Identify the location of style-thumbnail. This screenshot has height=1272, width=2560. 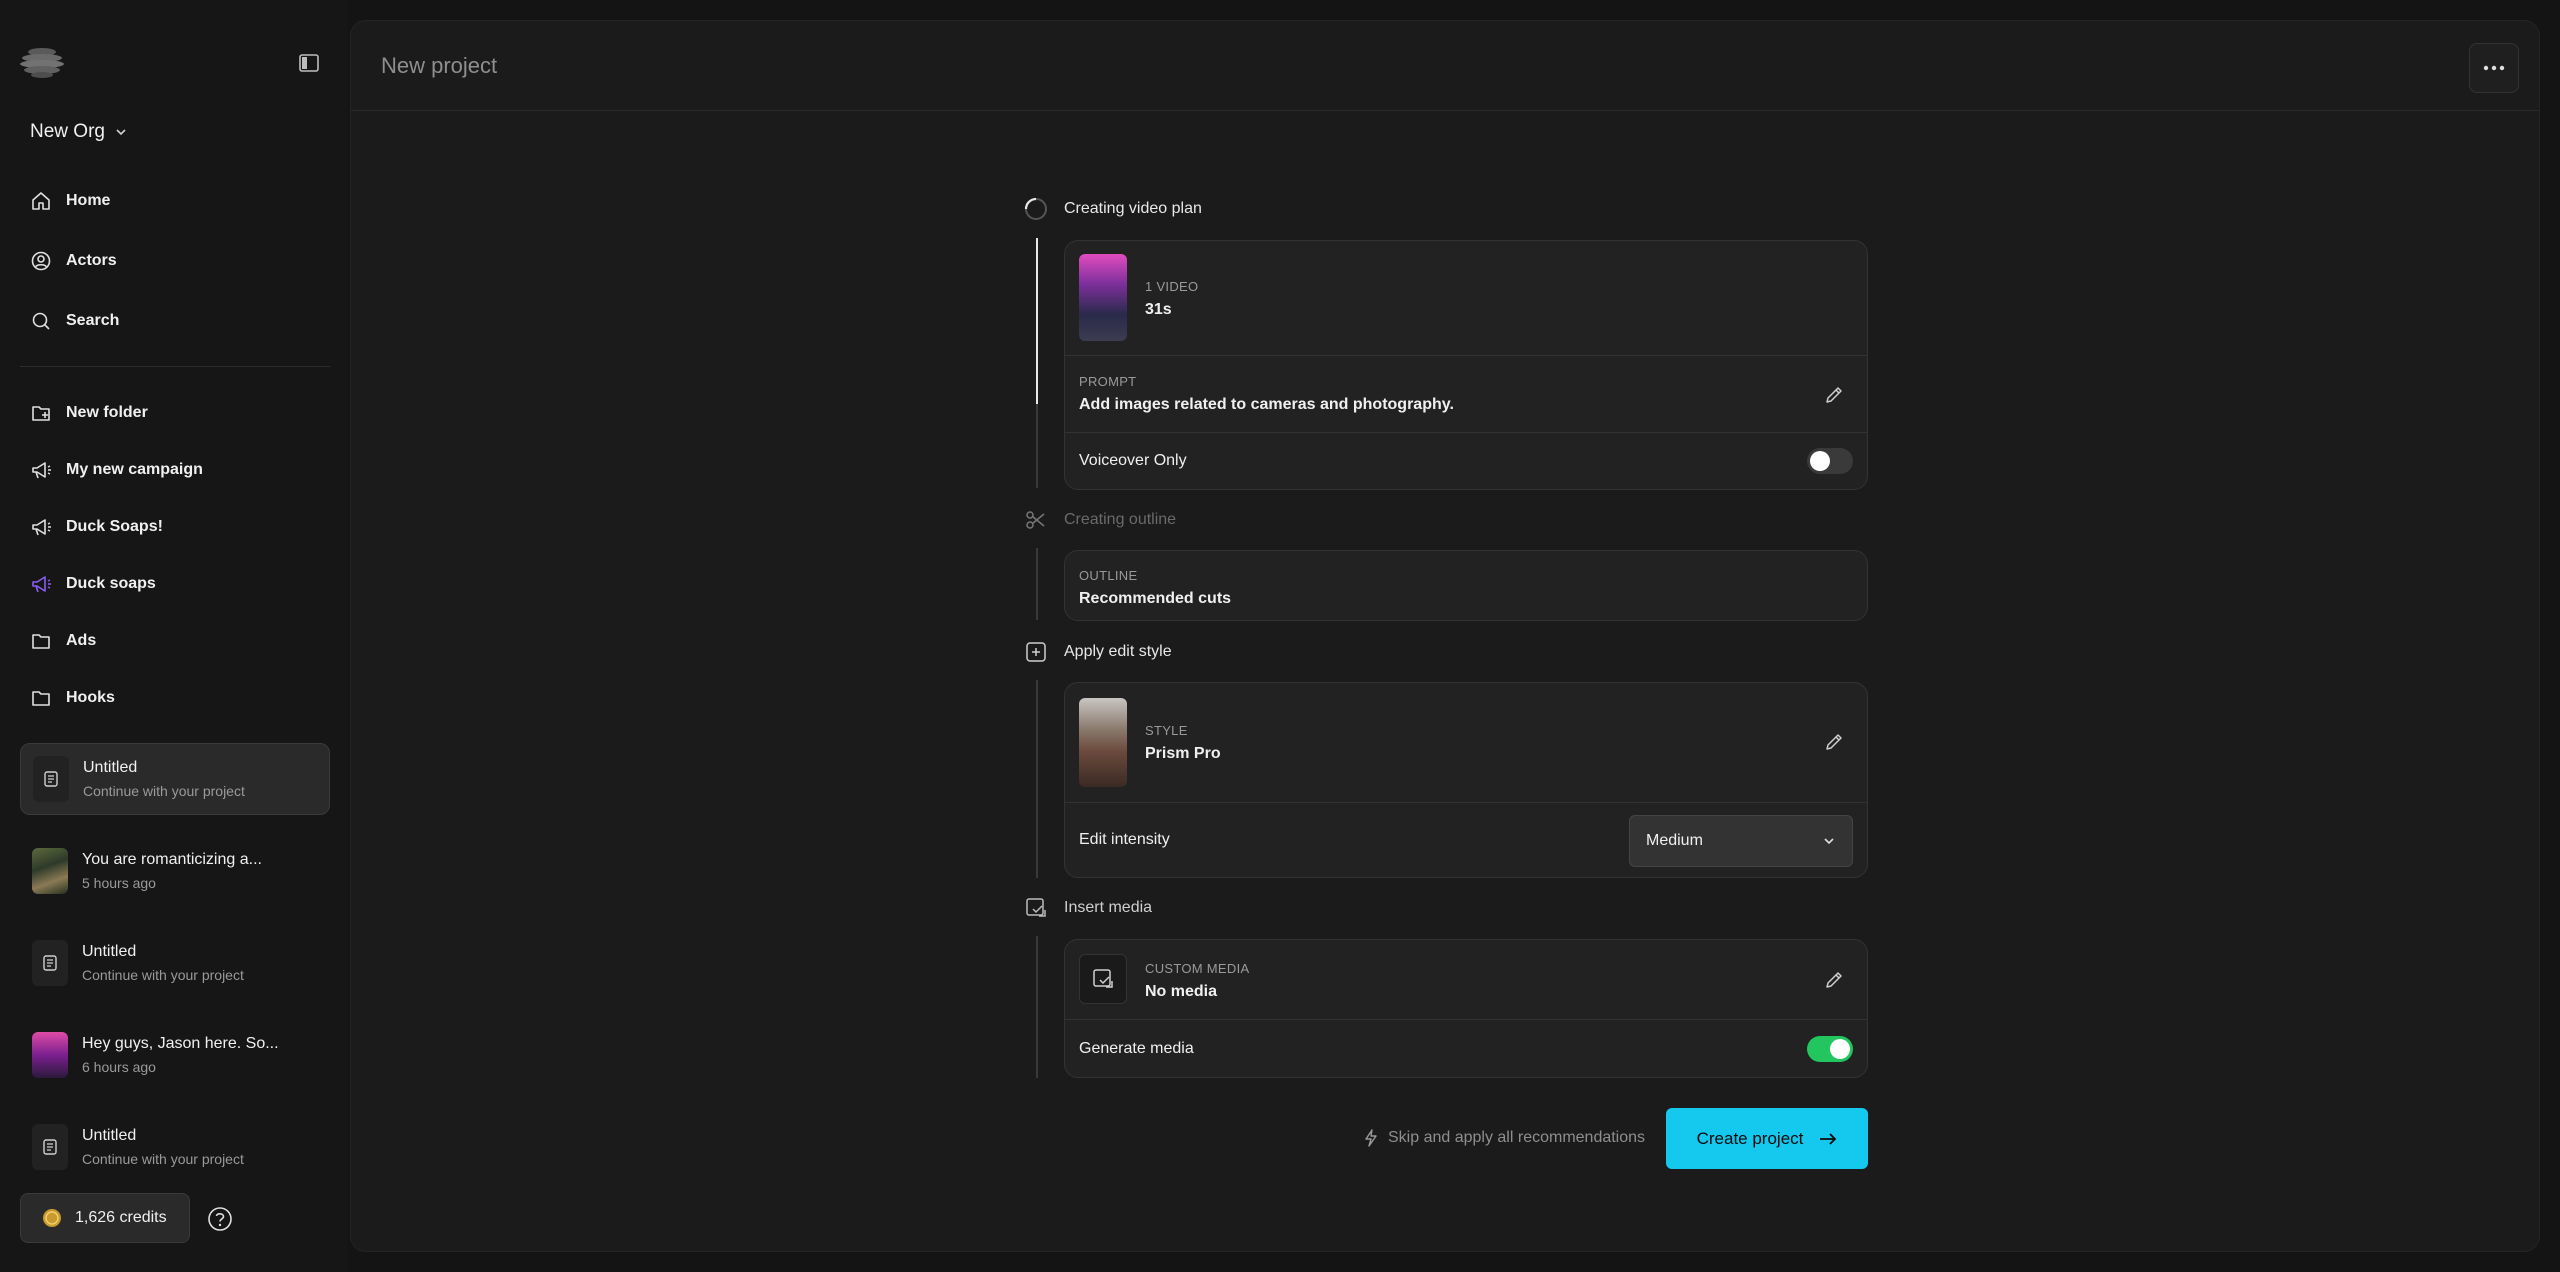
(1103, 742).